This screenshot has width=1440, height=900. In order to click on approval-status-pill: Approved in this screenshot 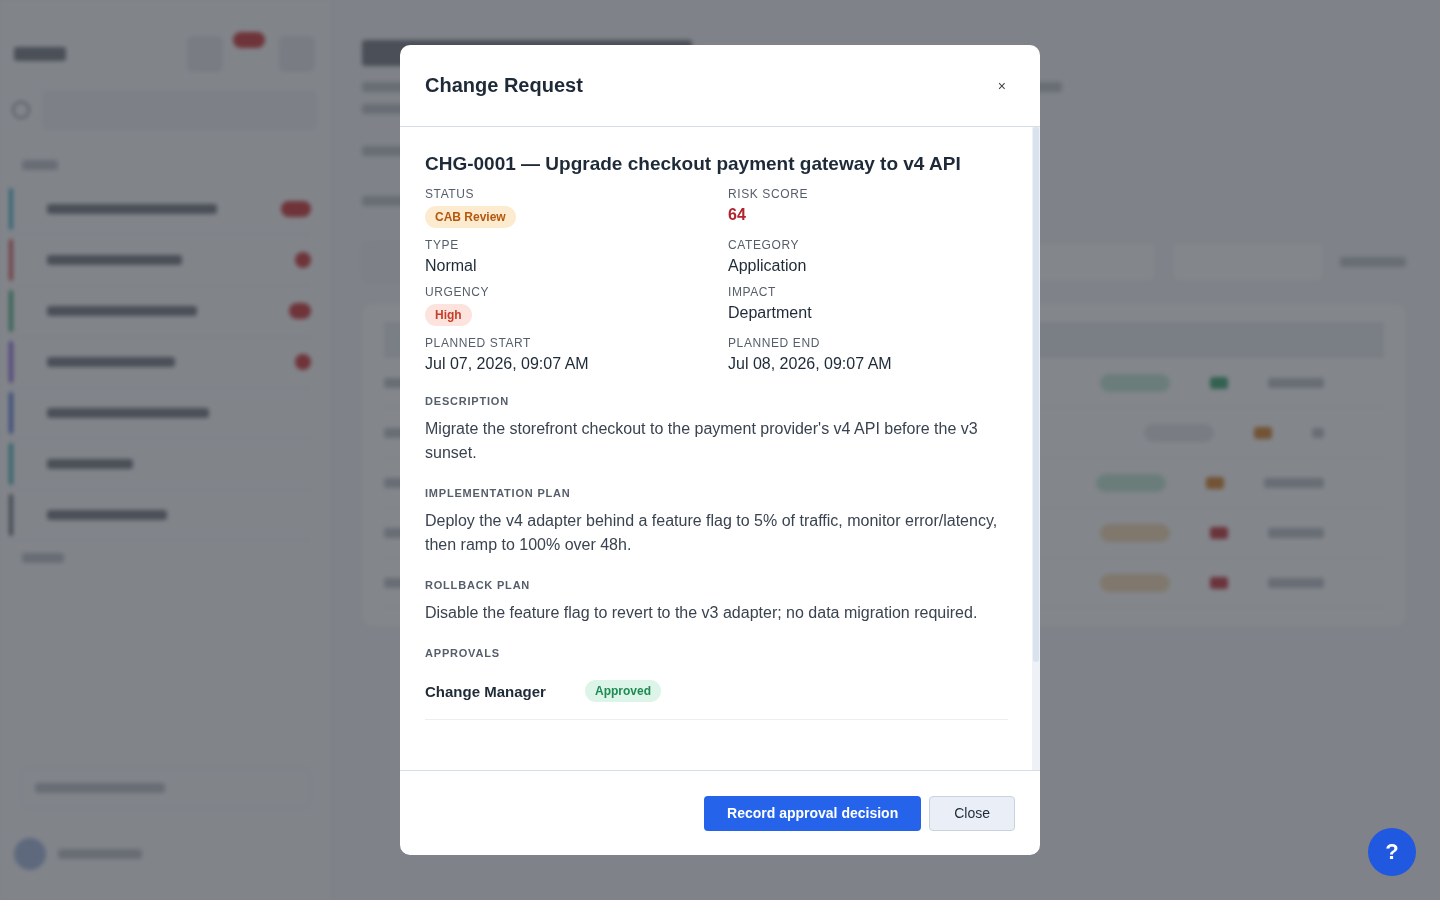, I will do `click(623, 691)`.